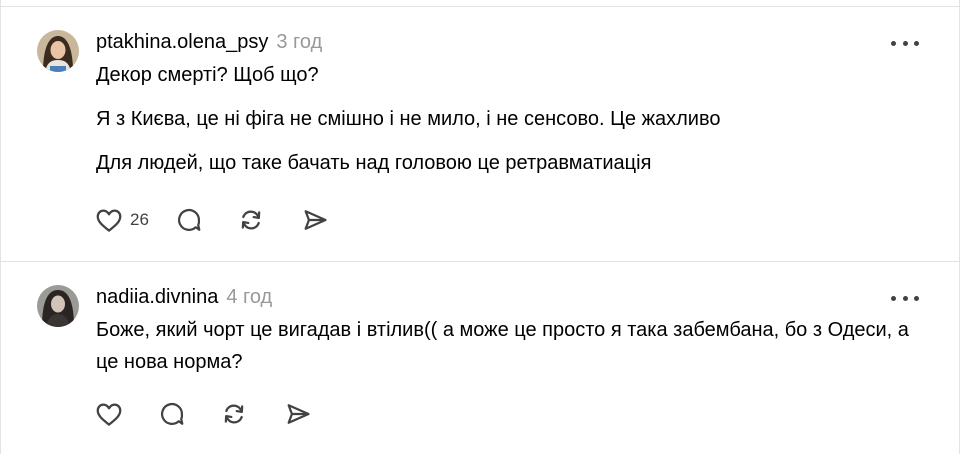 The width and height of the screenshot is (962, 454). I want to click on post-actions: 26, so click(211, 220).